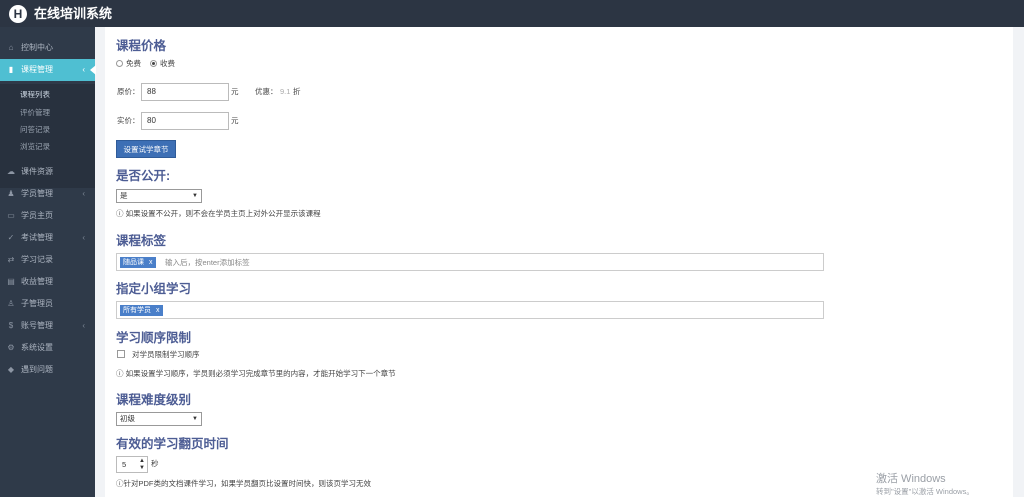  What do you see at coordinates (11, 69) in the screenshot?
I see `book-icon: ▮` at bounding box center [11, 69].